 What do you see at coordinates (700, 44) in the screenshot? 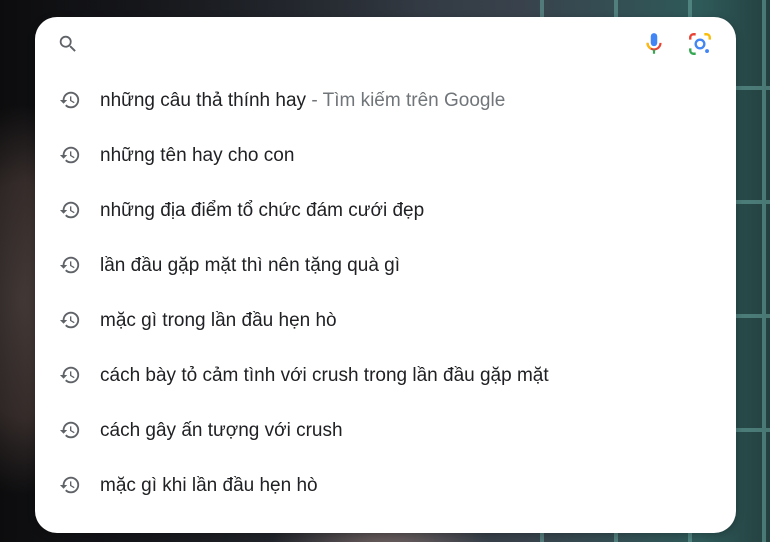
I see `google-lens-icon` at bounding box center [700, 44].